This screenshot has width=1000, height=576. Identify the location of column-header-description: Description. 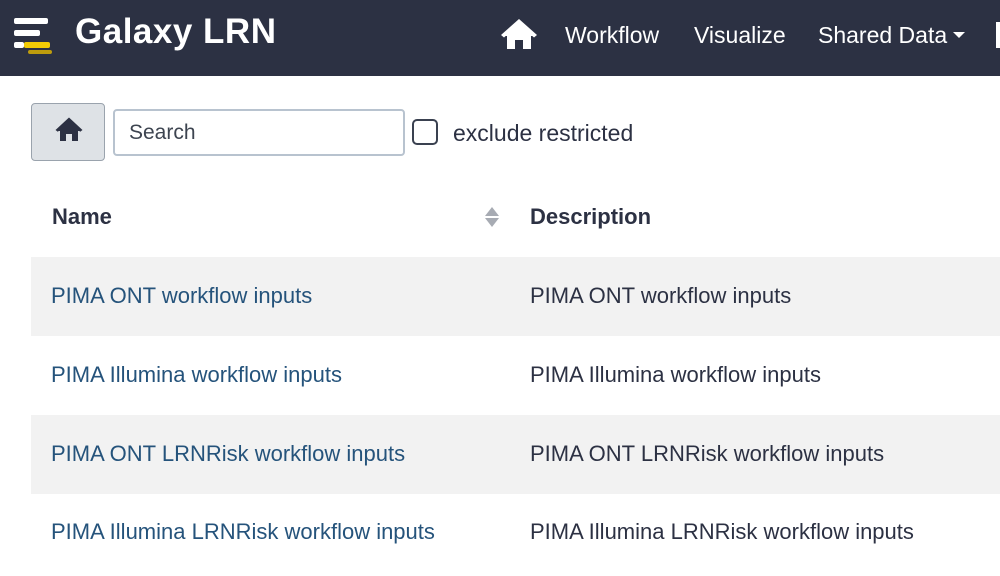
(590, 217).